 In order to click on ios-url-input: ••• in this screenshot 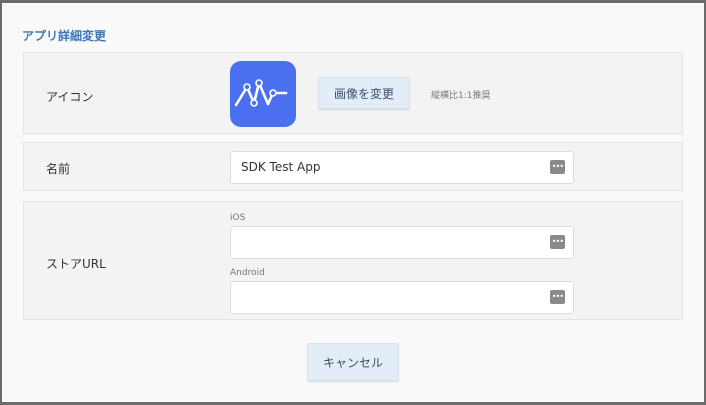, I will do `click(402, 242)`.